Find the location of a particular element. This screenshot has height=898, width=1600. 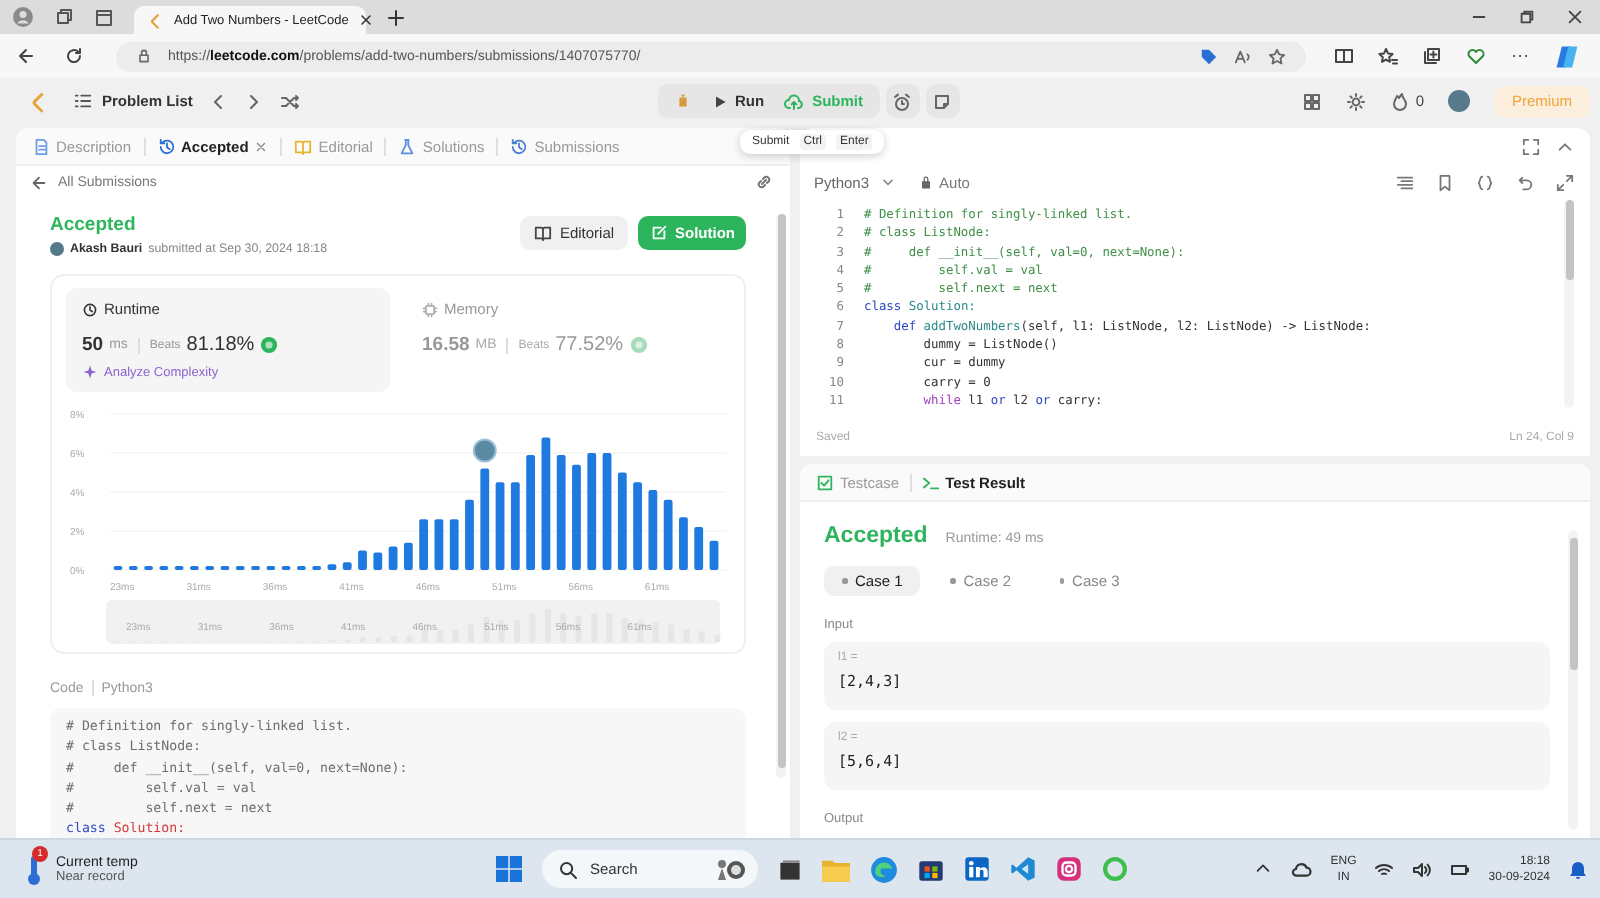

braces-icon is located at coordinates (1485, 182).